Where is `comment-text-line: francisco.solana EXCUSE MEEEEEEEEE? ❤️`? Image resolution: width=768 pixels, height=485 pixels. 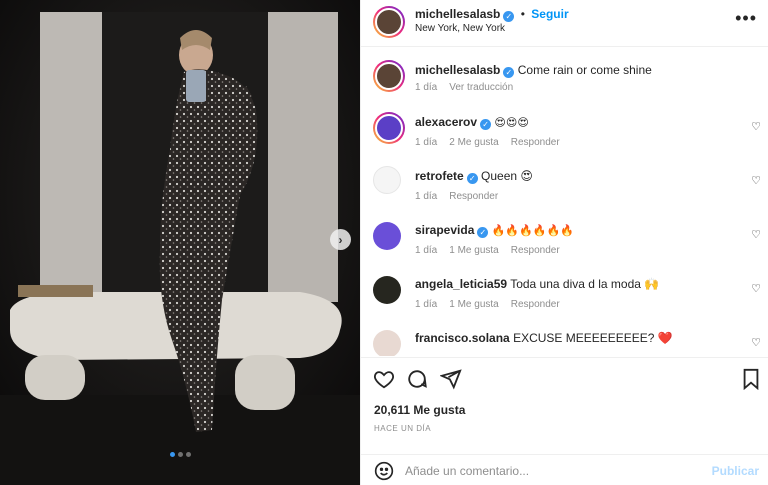
comment-text-line: francisco.solana EXCUSE MEEEEEEEEE? ❤️ is located at coordinates (544, 338).